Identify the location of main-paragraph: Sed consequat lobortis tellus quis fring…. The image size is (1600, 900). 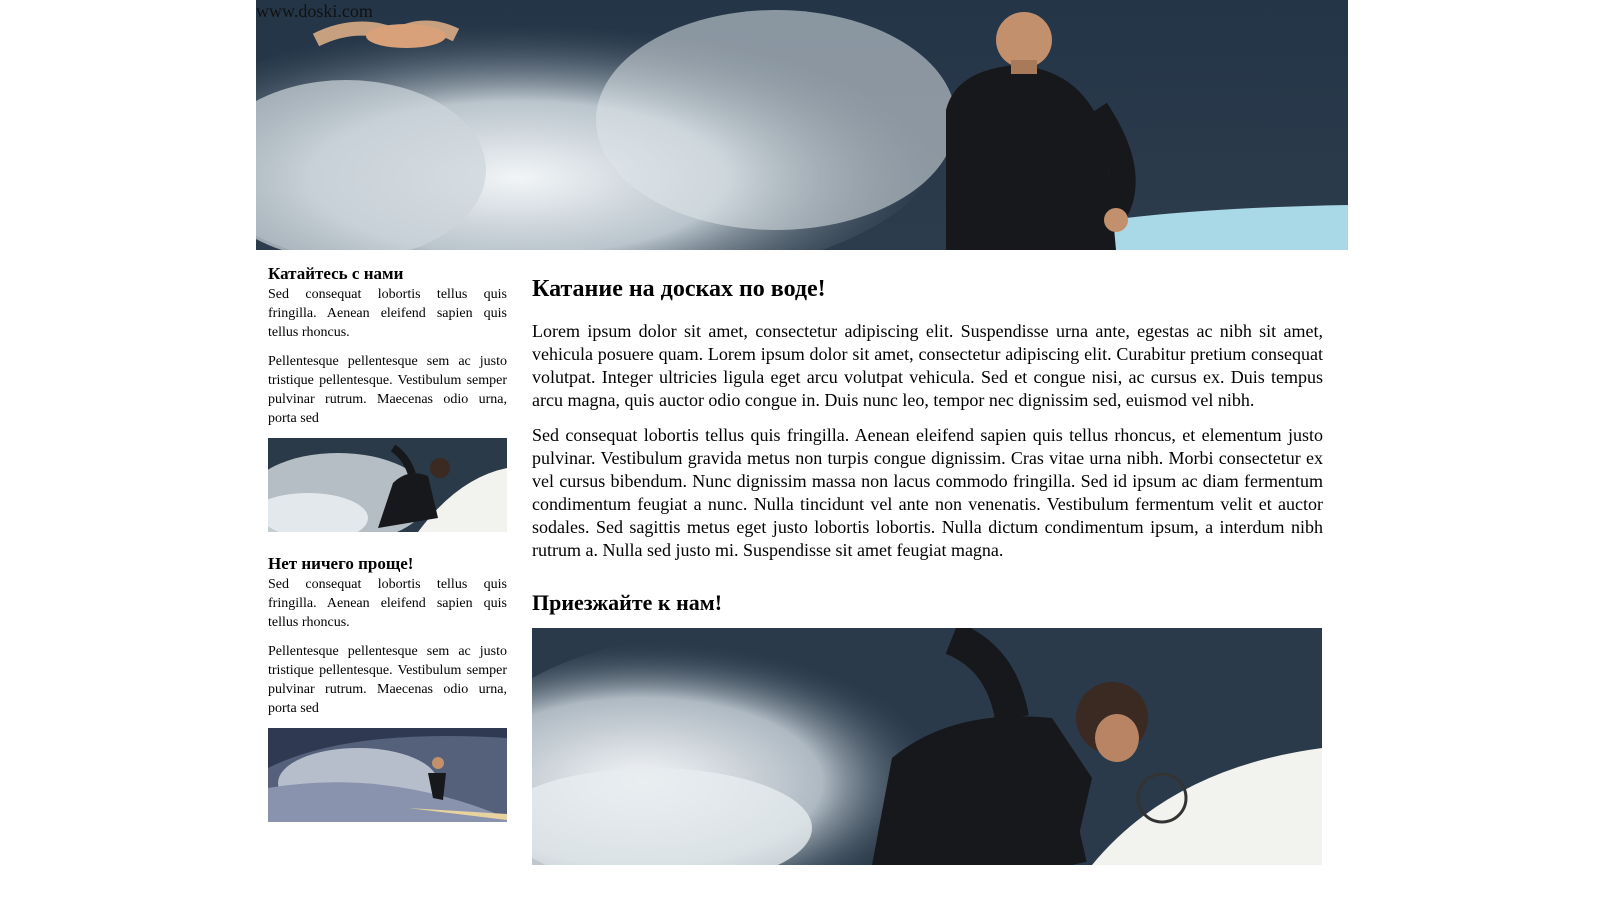
(927, 492).